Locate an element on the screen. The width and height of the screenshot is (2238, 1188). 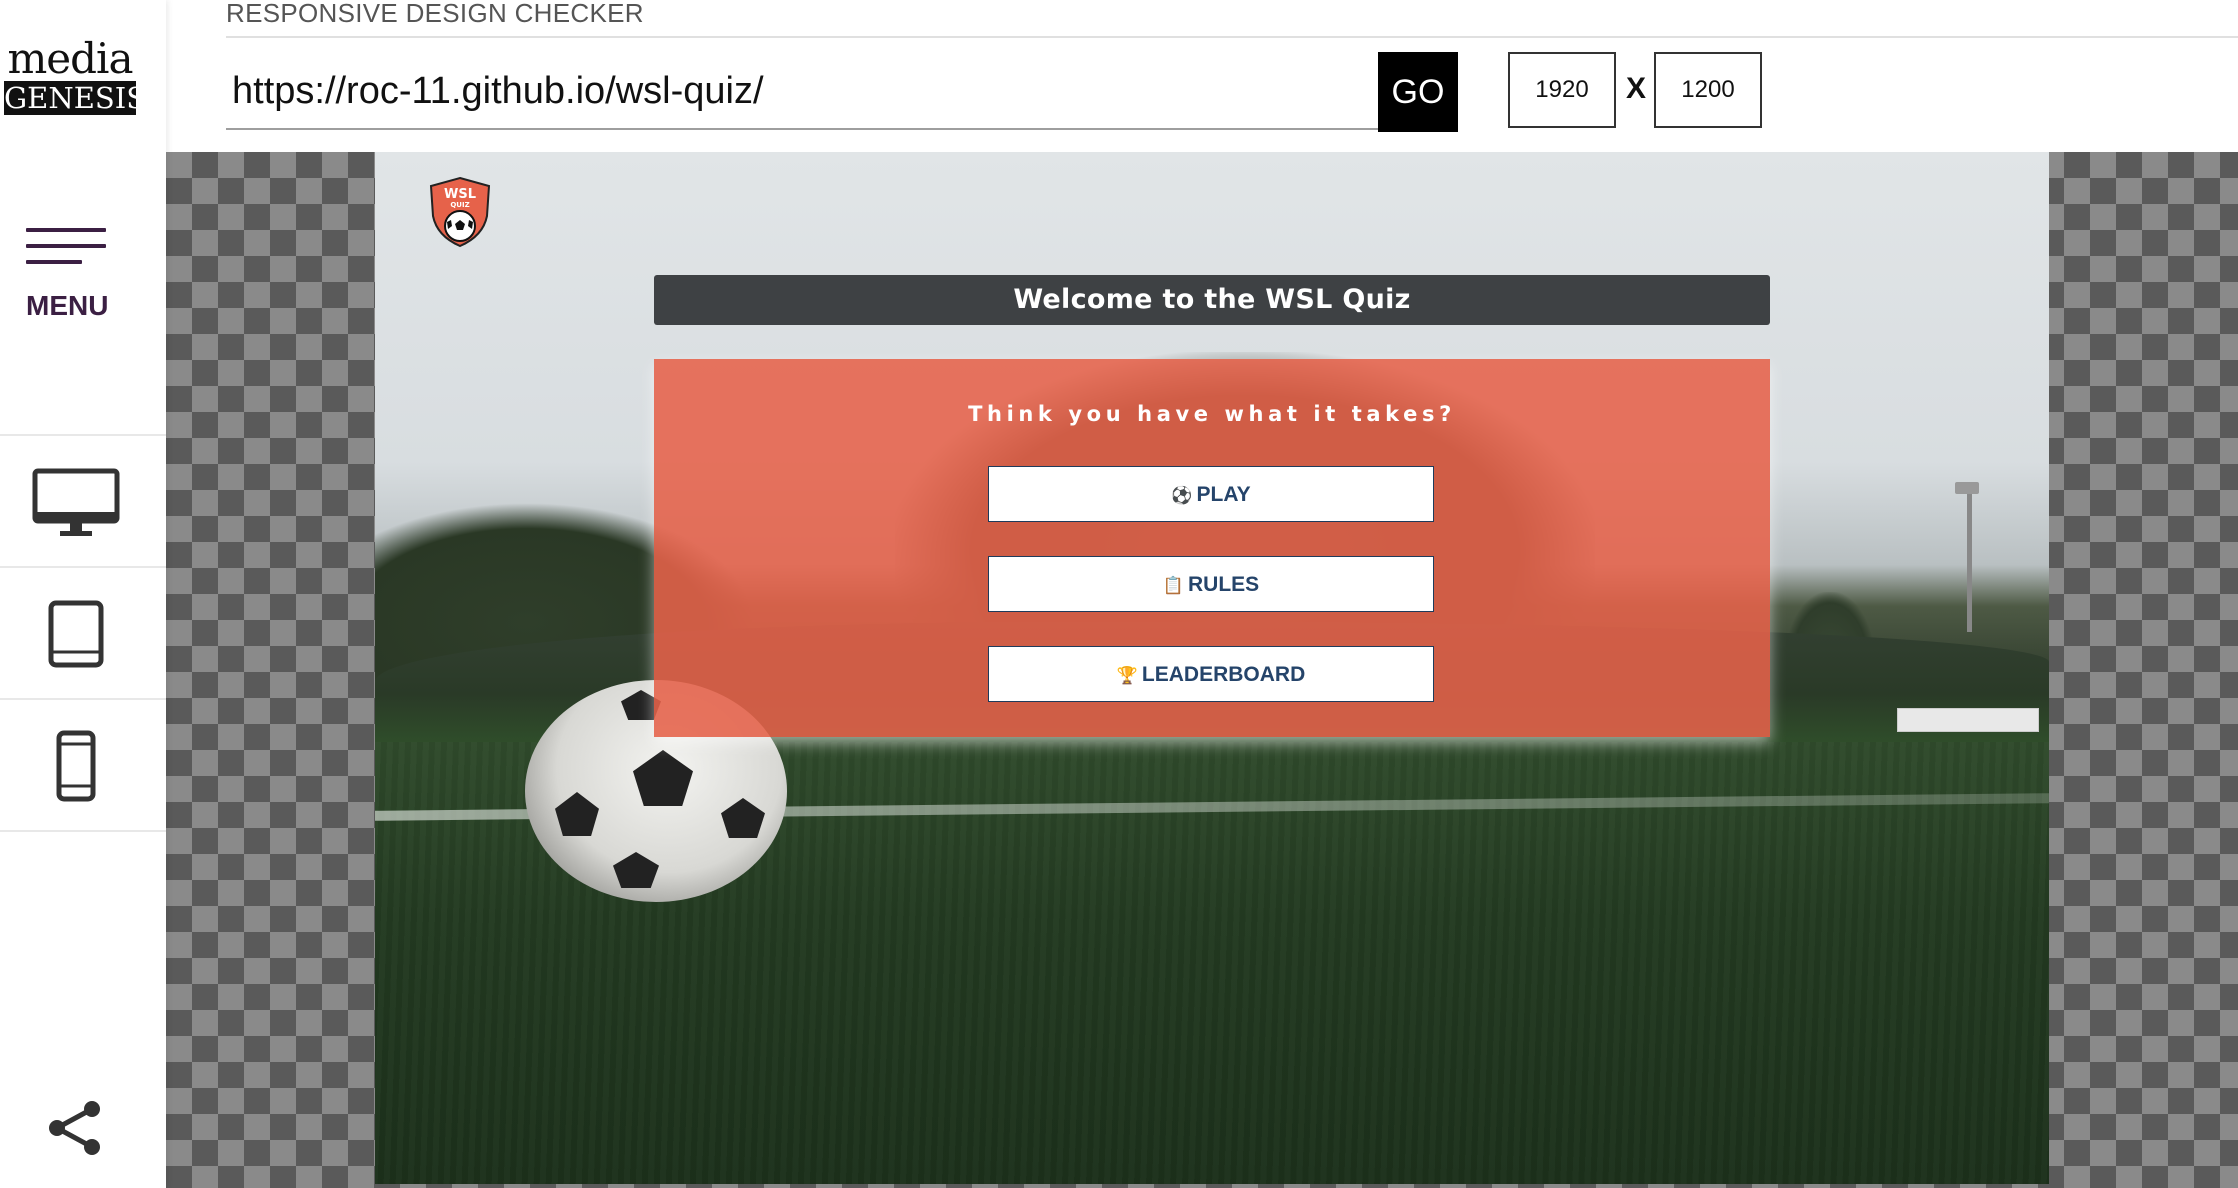
height-input is located at coordinates (1708, 90).